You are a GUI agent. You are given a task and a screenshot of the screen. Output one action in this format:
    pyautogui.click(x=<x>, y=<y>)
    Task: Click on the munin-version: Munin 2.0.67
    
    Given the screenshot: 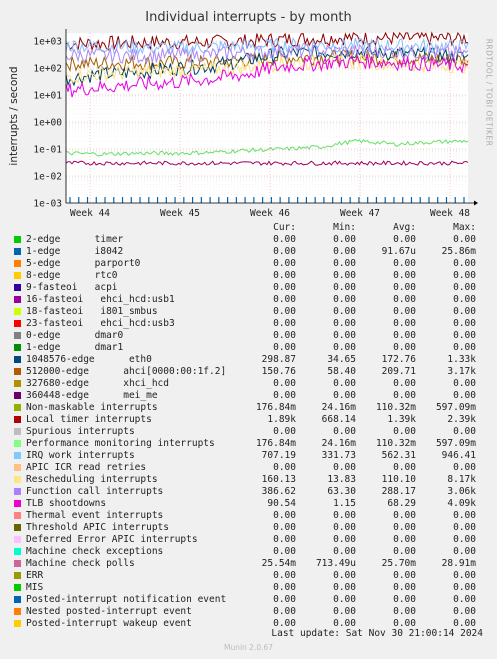 What is the action you would take?
    pyautogui.click(x=248, y=647)
    